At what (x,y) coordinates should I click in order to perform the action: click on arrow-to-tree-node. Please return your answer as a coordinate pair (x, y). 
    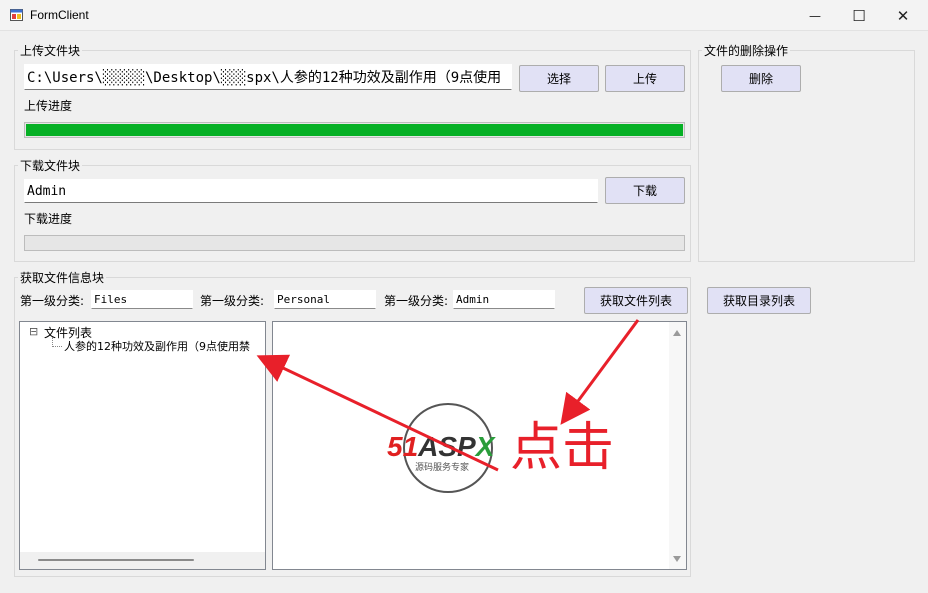
    Looking at the image, I should click on (377, 413).